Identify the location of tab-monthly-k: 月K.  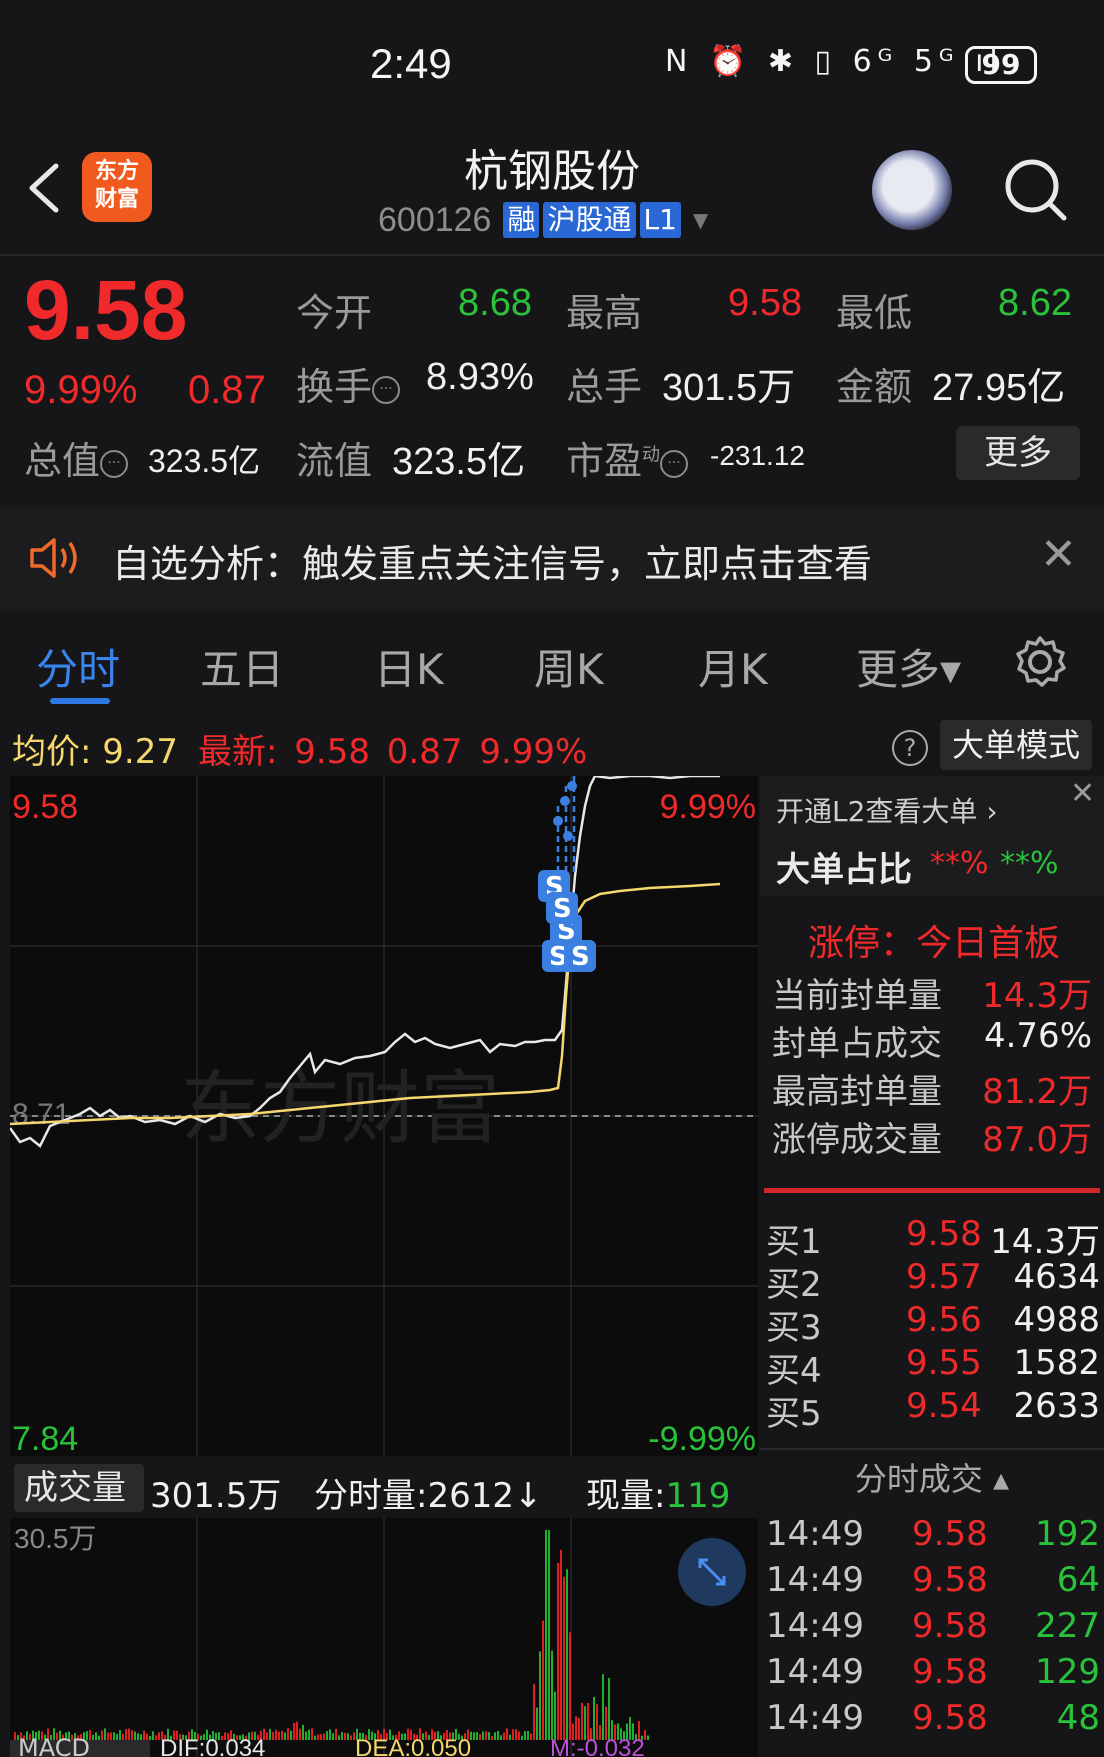
(733, 666).